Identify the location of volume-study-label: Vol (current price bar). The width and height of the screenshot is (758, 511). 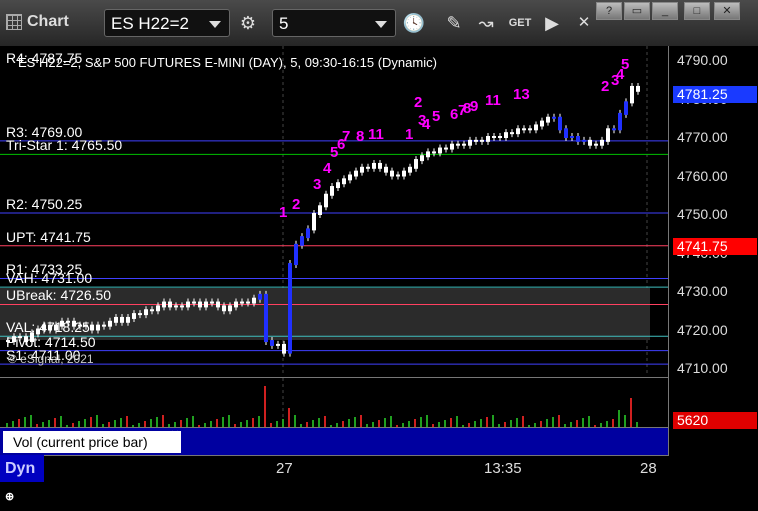
(92, 442).